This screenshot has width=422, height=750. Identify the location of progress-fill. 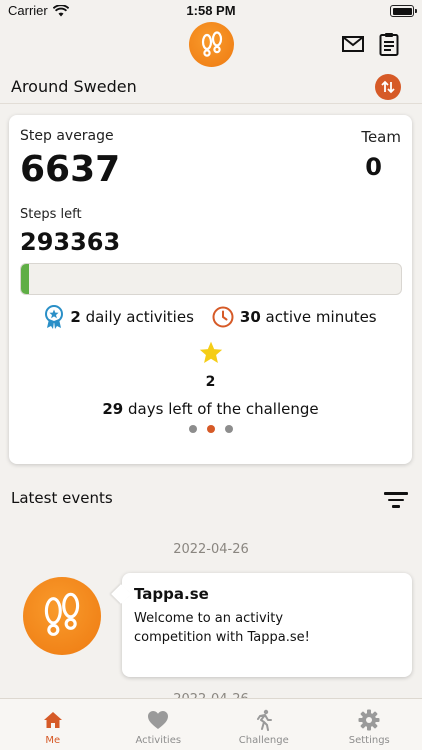
(25, 279).